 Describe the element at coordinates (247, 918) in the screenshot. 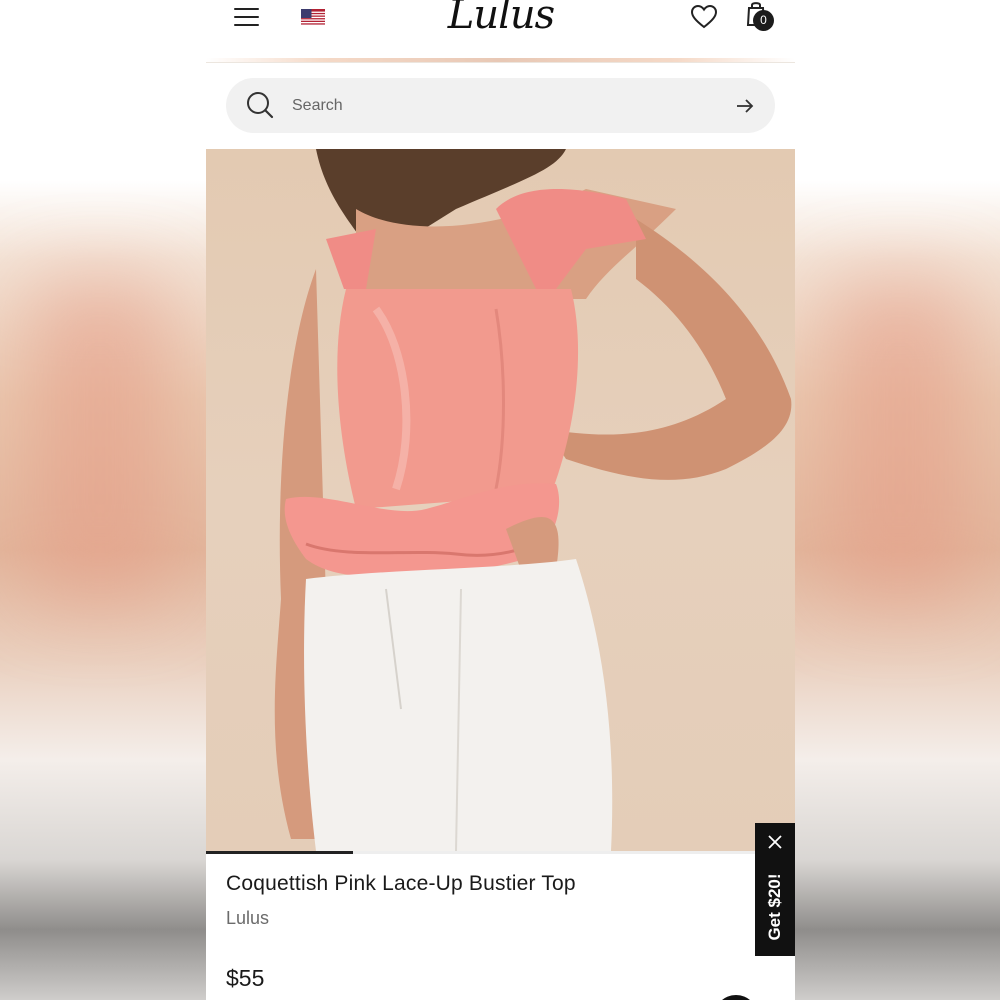

I see `product-brand: Lulus` at that location.